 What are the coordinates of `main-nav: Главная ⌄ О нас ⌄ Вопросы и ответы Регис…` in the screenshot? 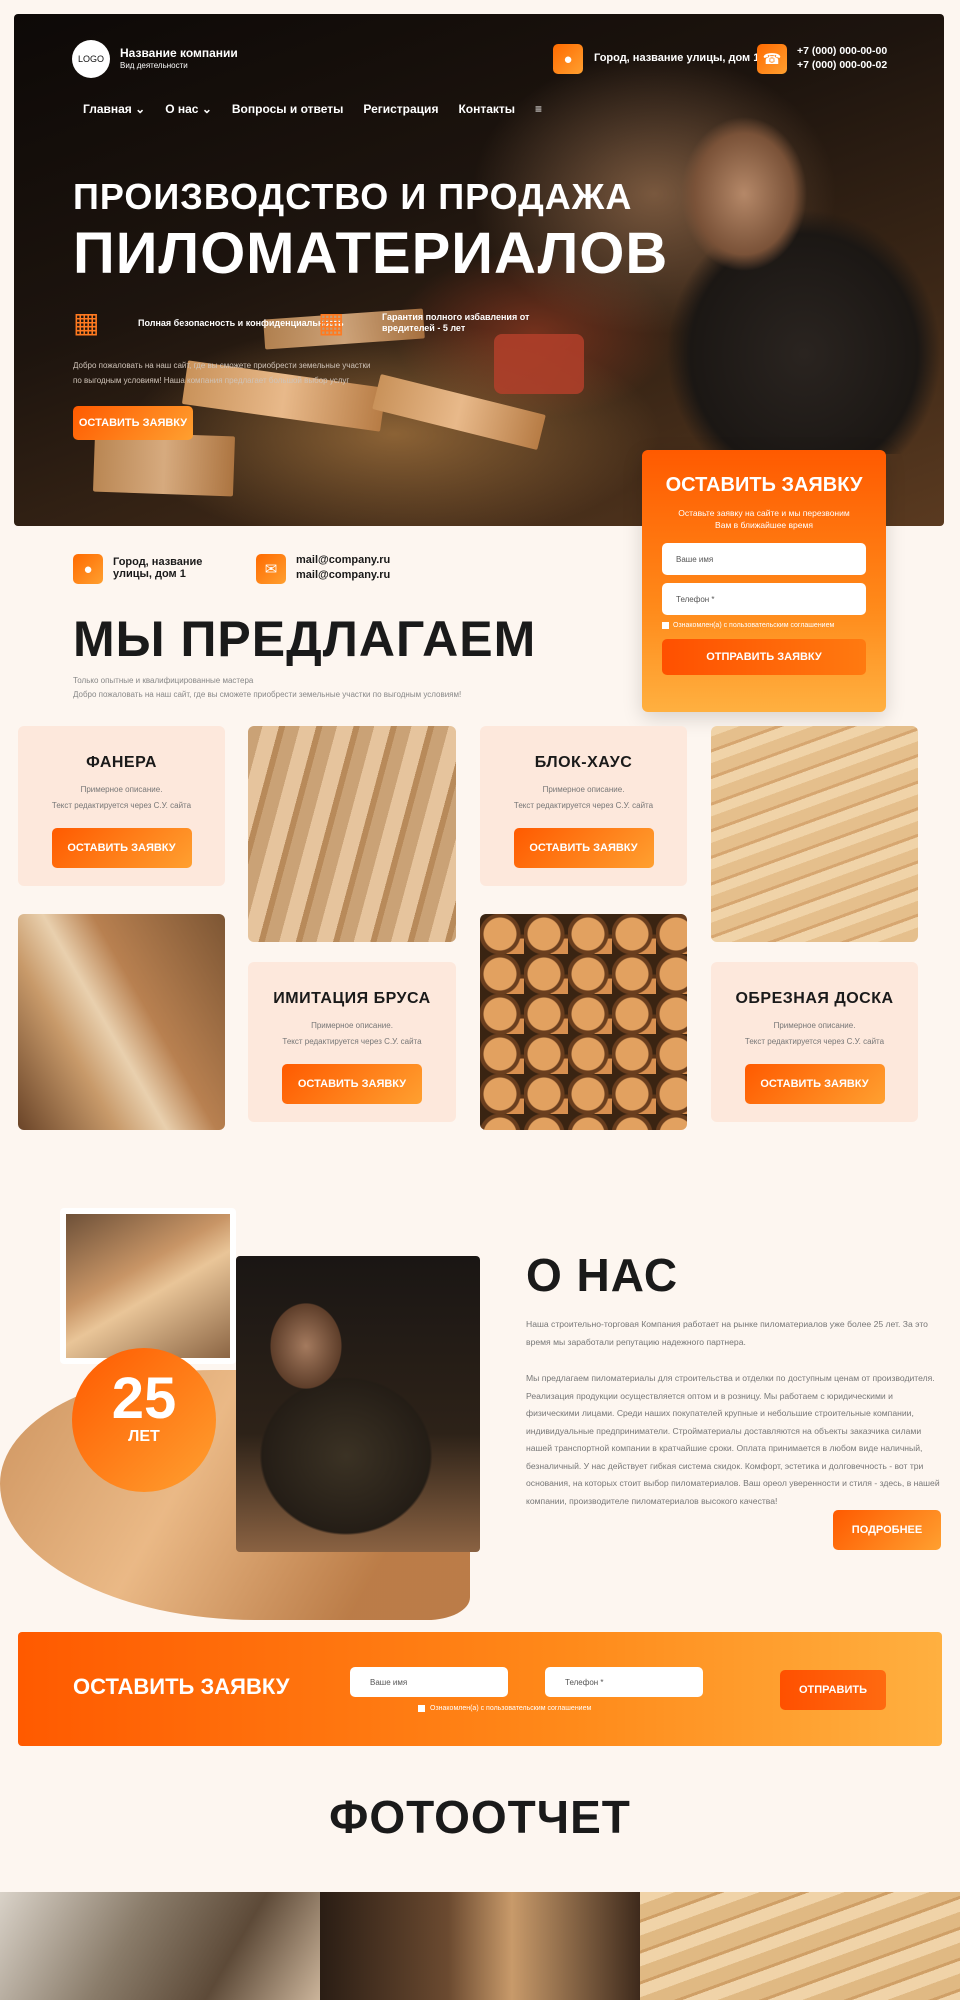 It's located at (322, 109).